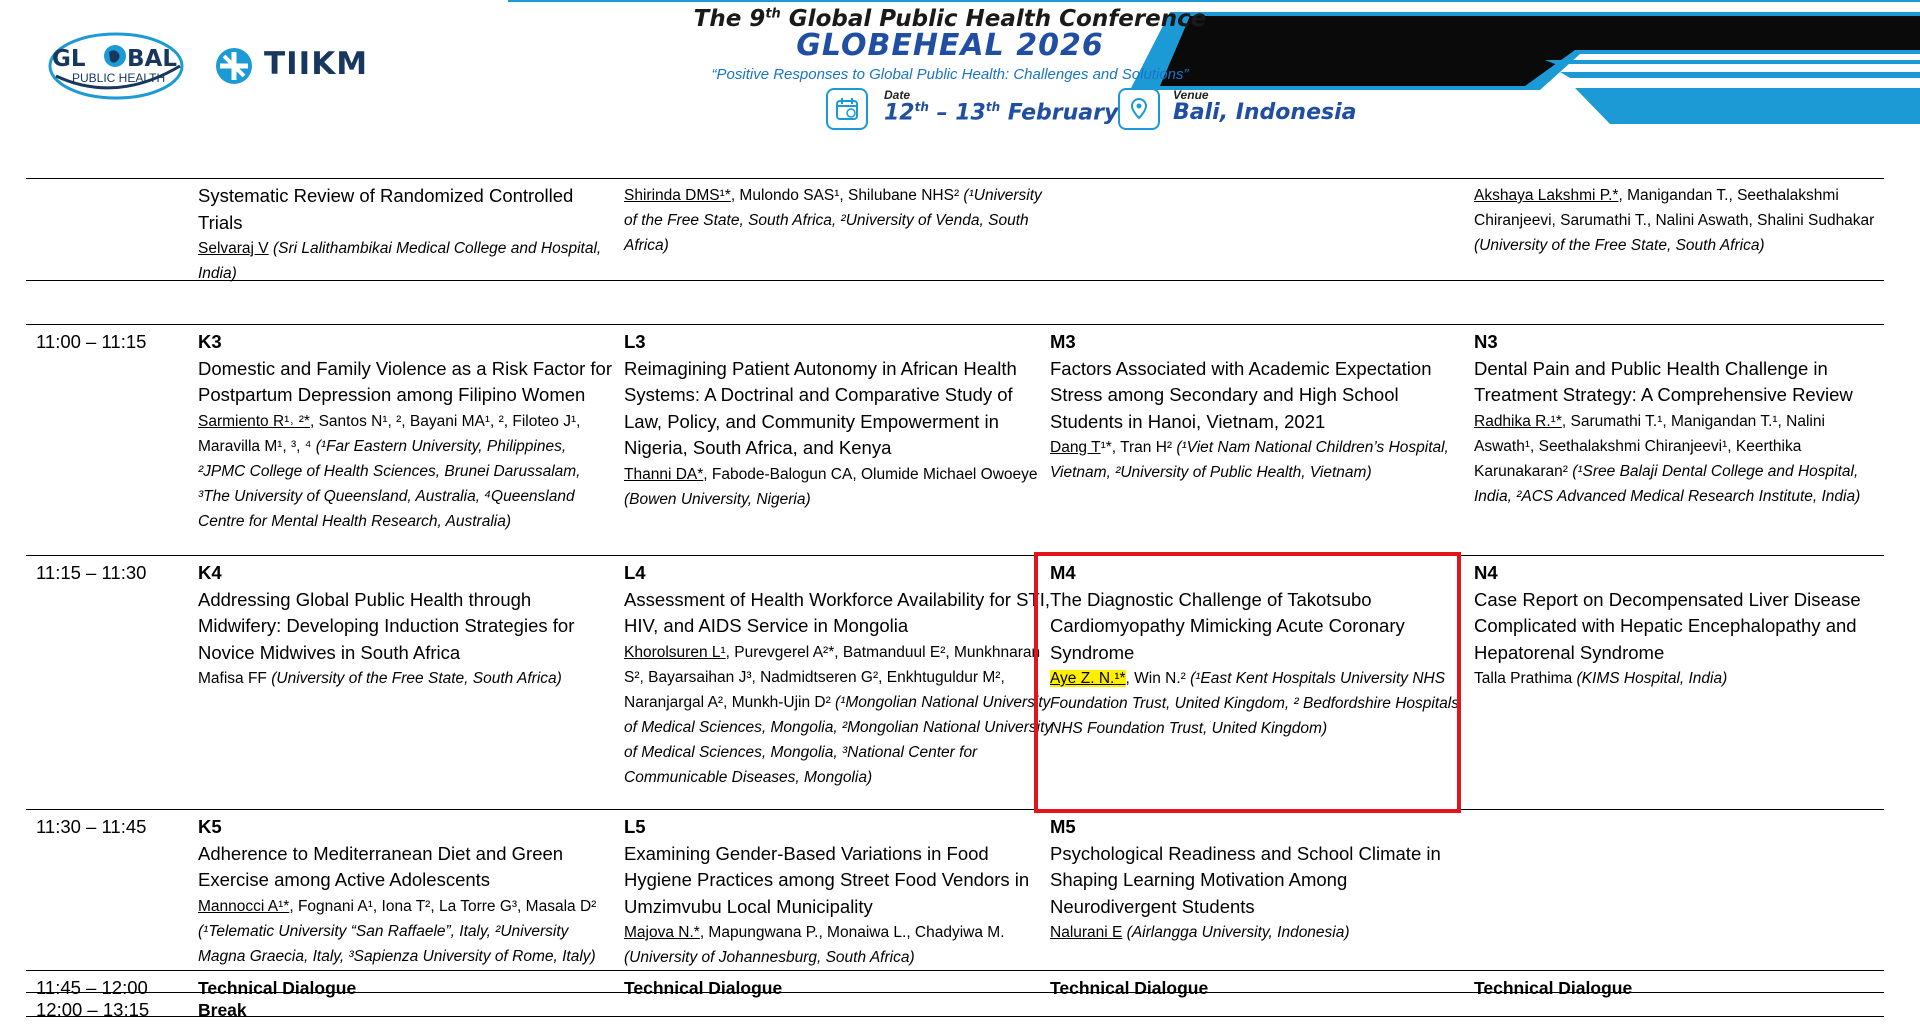 The image size is (1920, 1029). Describe the element at coordinates (635, 826) in the screenshot. I see `session-code: L5` at that location.